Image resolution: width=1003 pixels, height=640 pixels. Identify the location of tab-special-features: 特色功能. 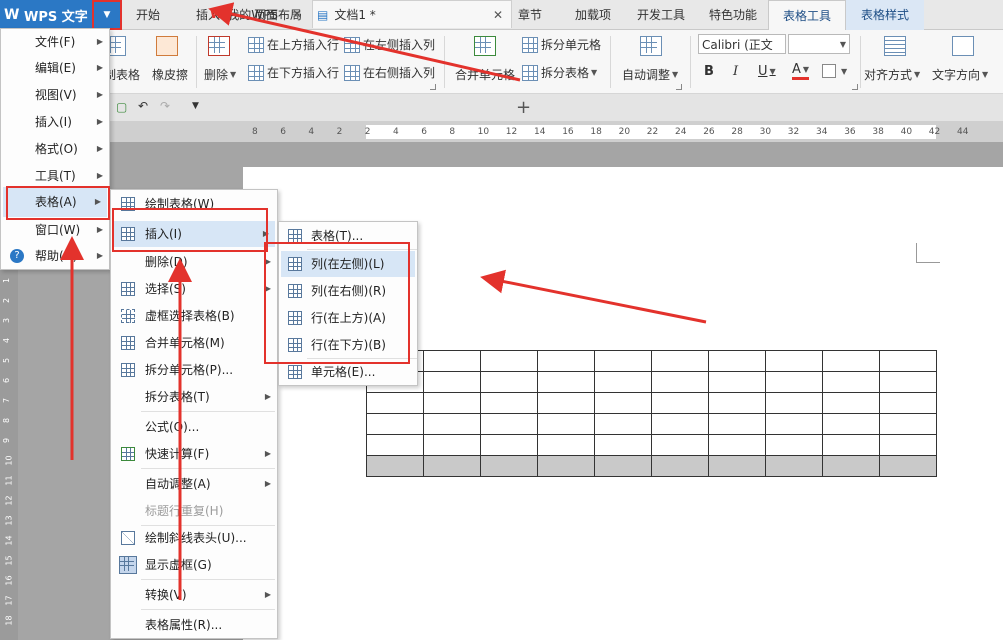
(733, 15).